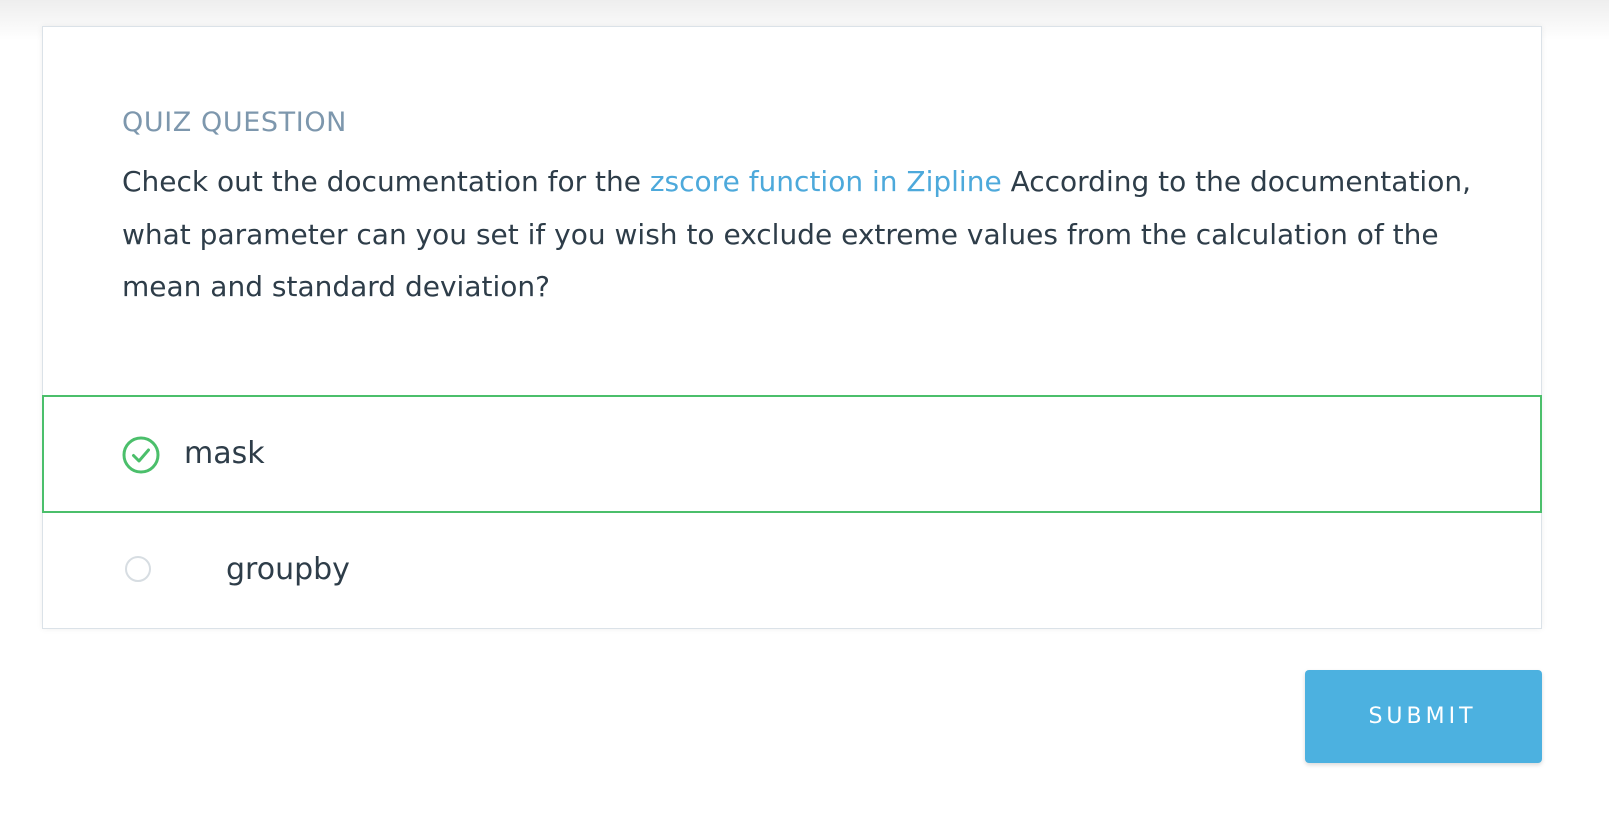 This screenshot has width=1609, height=813. I want to click on option-label-groupby: groupby, so click(288, 569).